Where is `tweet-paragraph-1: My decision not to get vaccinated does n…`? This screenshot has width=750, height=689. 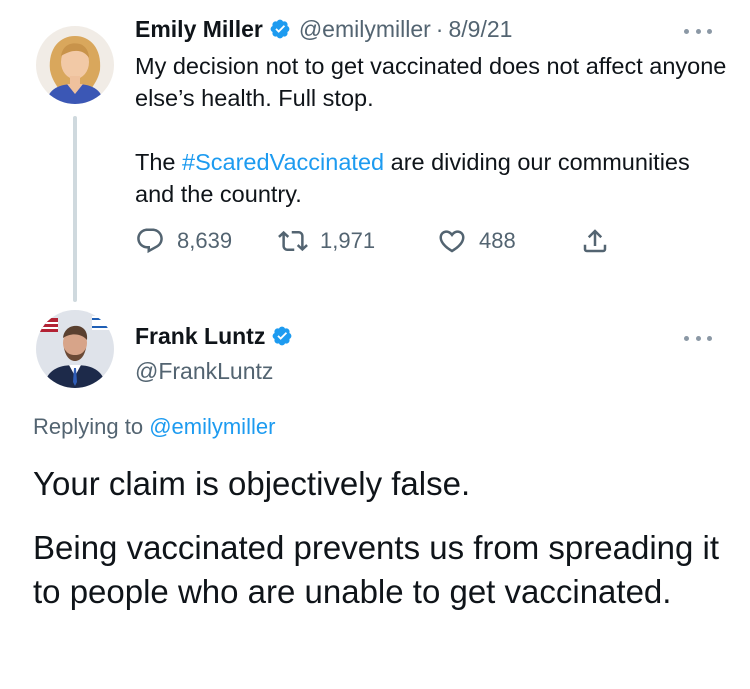 tweet-paragraph-1: My decision not to get vaccinated does n… is located at coordinates (431, 82).